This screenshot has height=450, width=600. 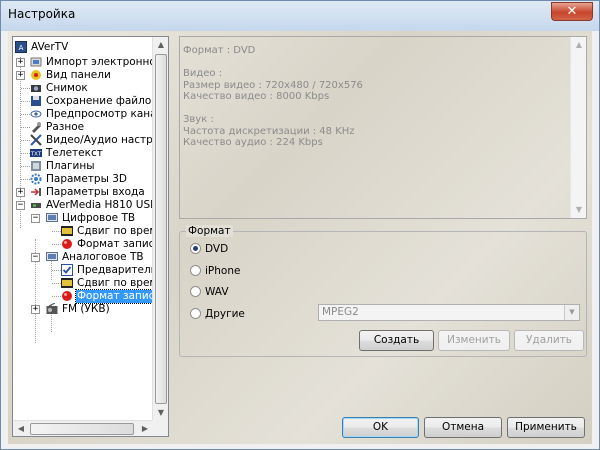 What do you see at coordinates (463, 427) in the screenshot?
I see `cancel-button: Отмена` at bounding box center [463, 427].